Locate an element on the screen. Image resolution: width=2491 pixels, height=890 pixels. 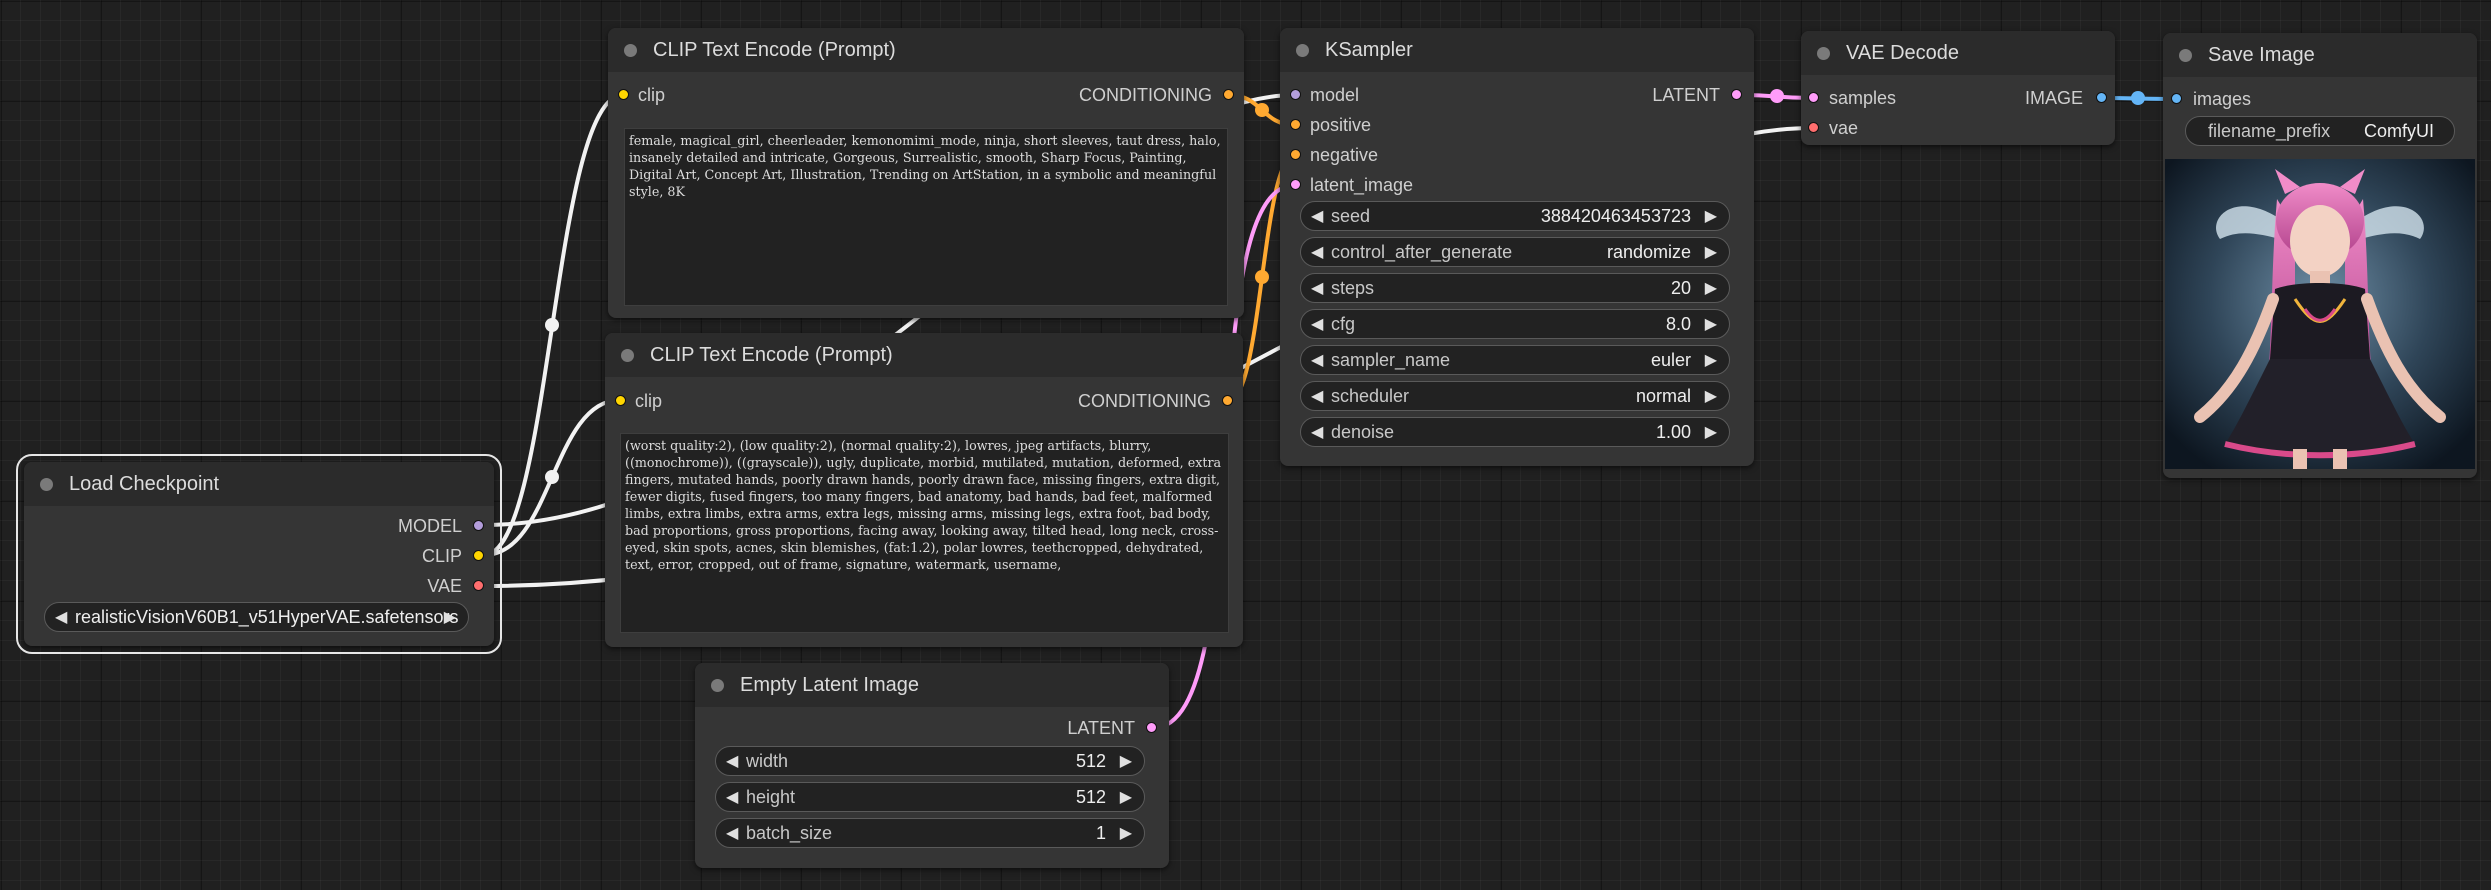
clip-output-label: CLIP is located at coordinates (441, 556).